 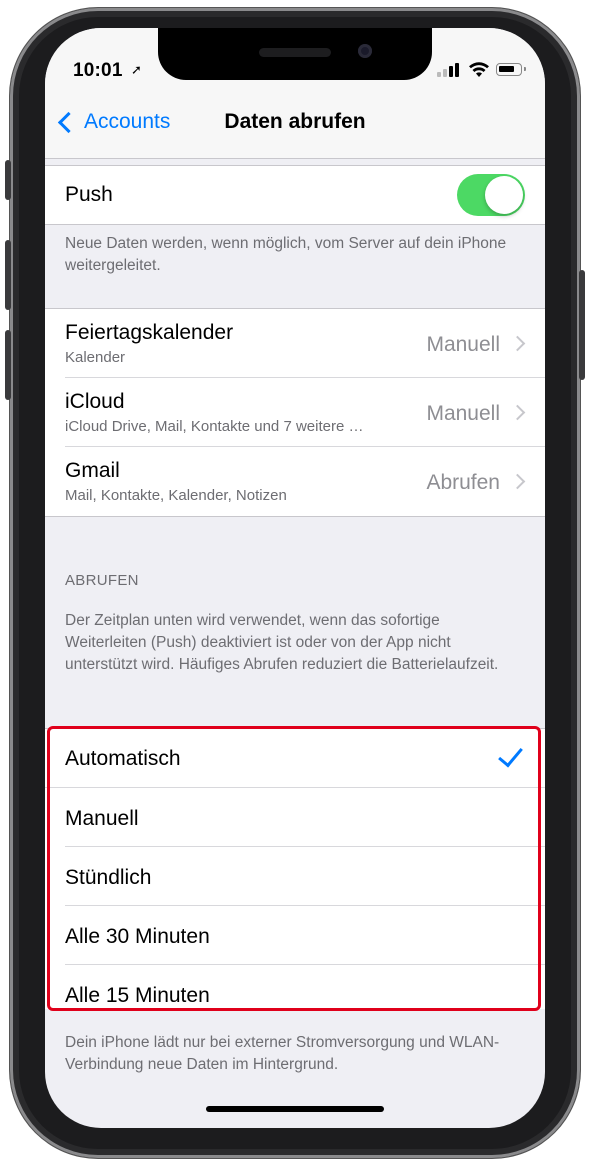 What do you see at coordinates (295, 343) in the screenshot?
I see `account-row: Feiertagskalender Kalender Manuell` at bounding box center [295, 343].